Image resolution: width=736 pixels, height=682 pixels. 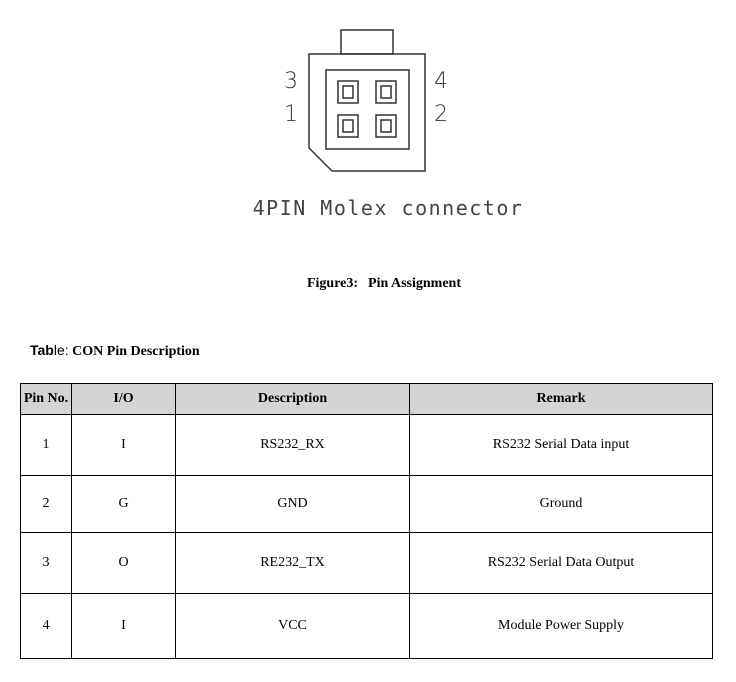 I want to click on figure-caption-title: Pin Assignment, so click(x=415, y=283).